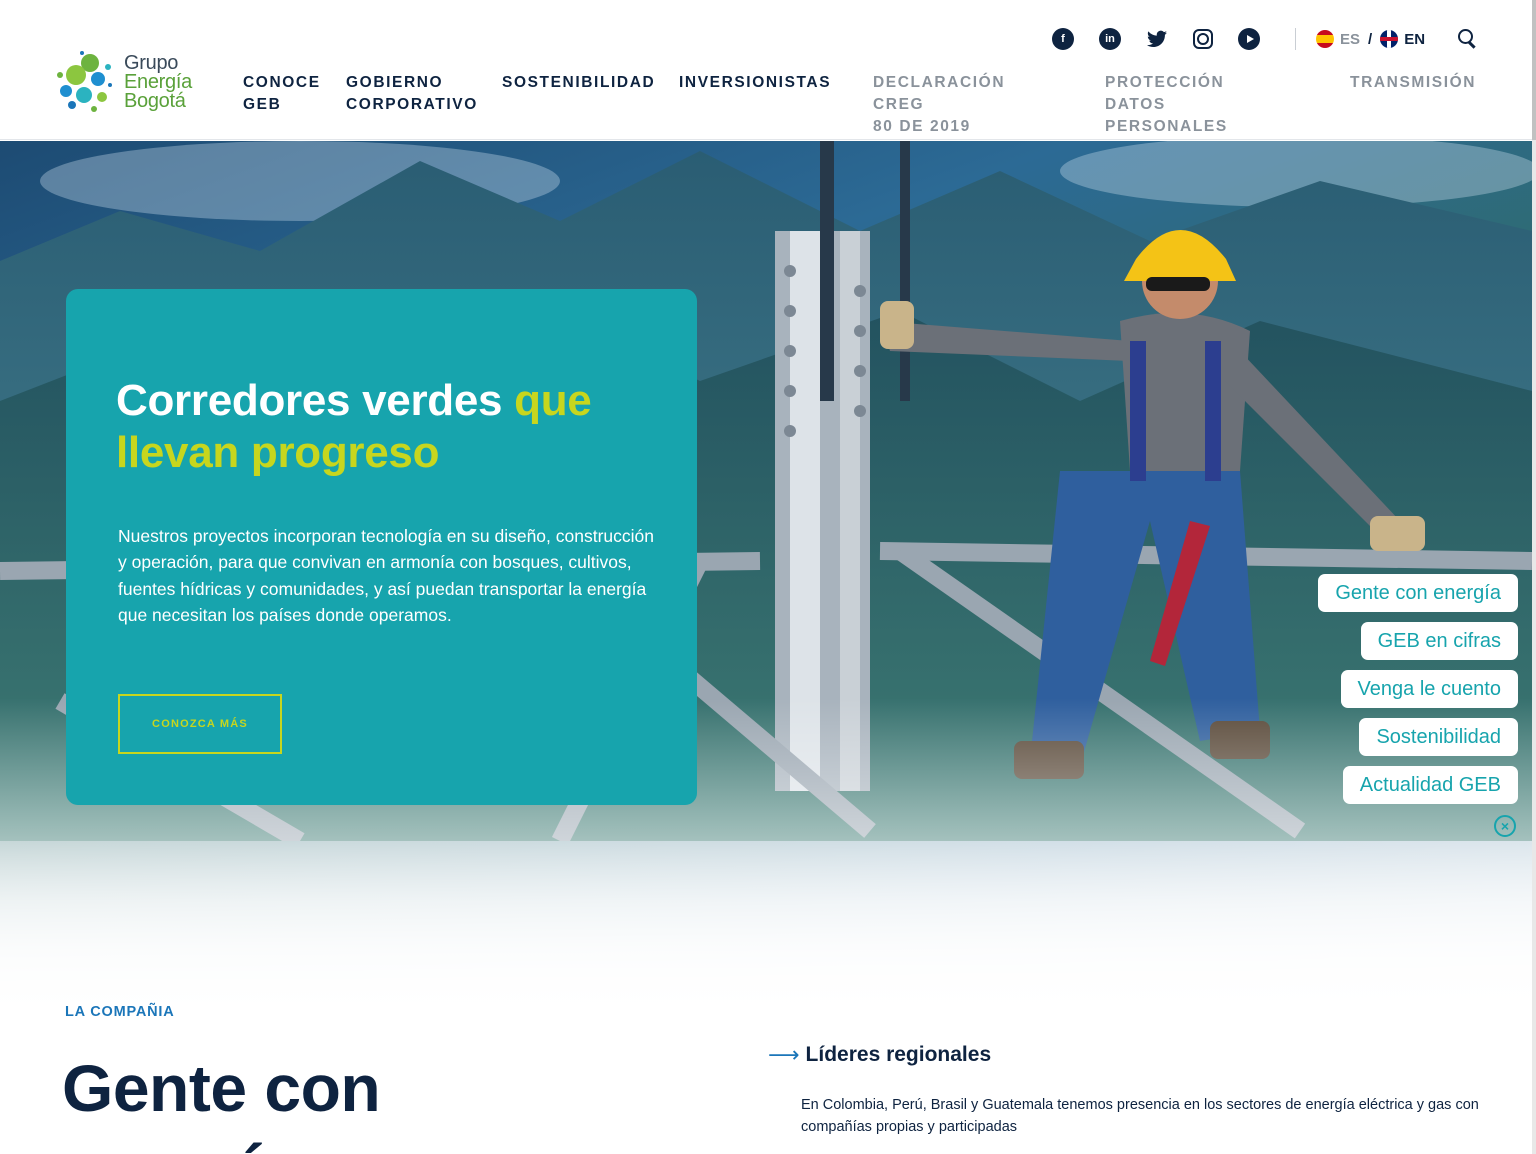 This screenshot has height=1154, width=1536. Describe the element at coordinates (784, 1054) in the screenshot. I see `arrow-right-icon: ⟶` at that location.